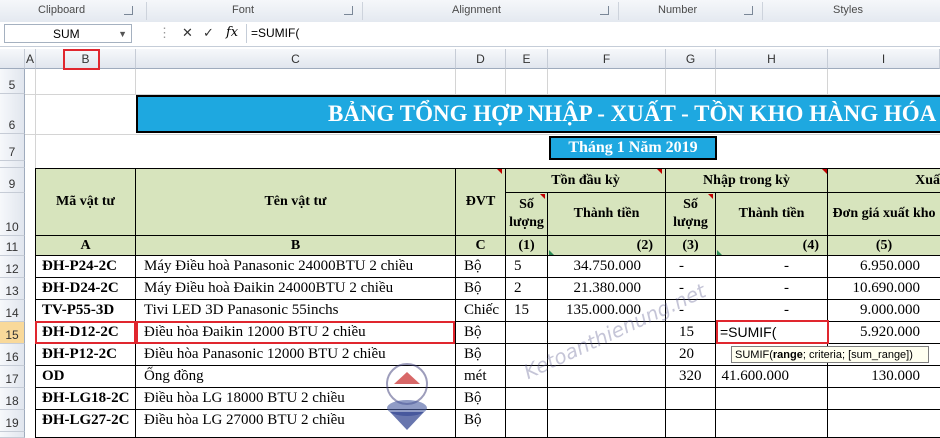 This screenshot has height=438, width=940. Describe the element at coordinates (691, 377) in the screenshot. I see `cell-so-luong-nhap: 320` at that location.